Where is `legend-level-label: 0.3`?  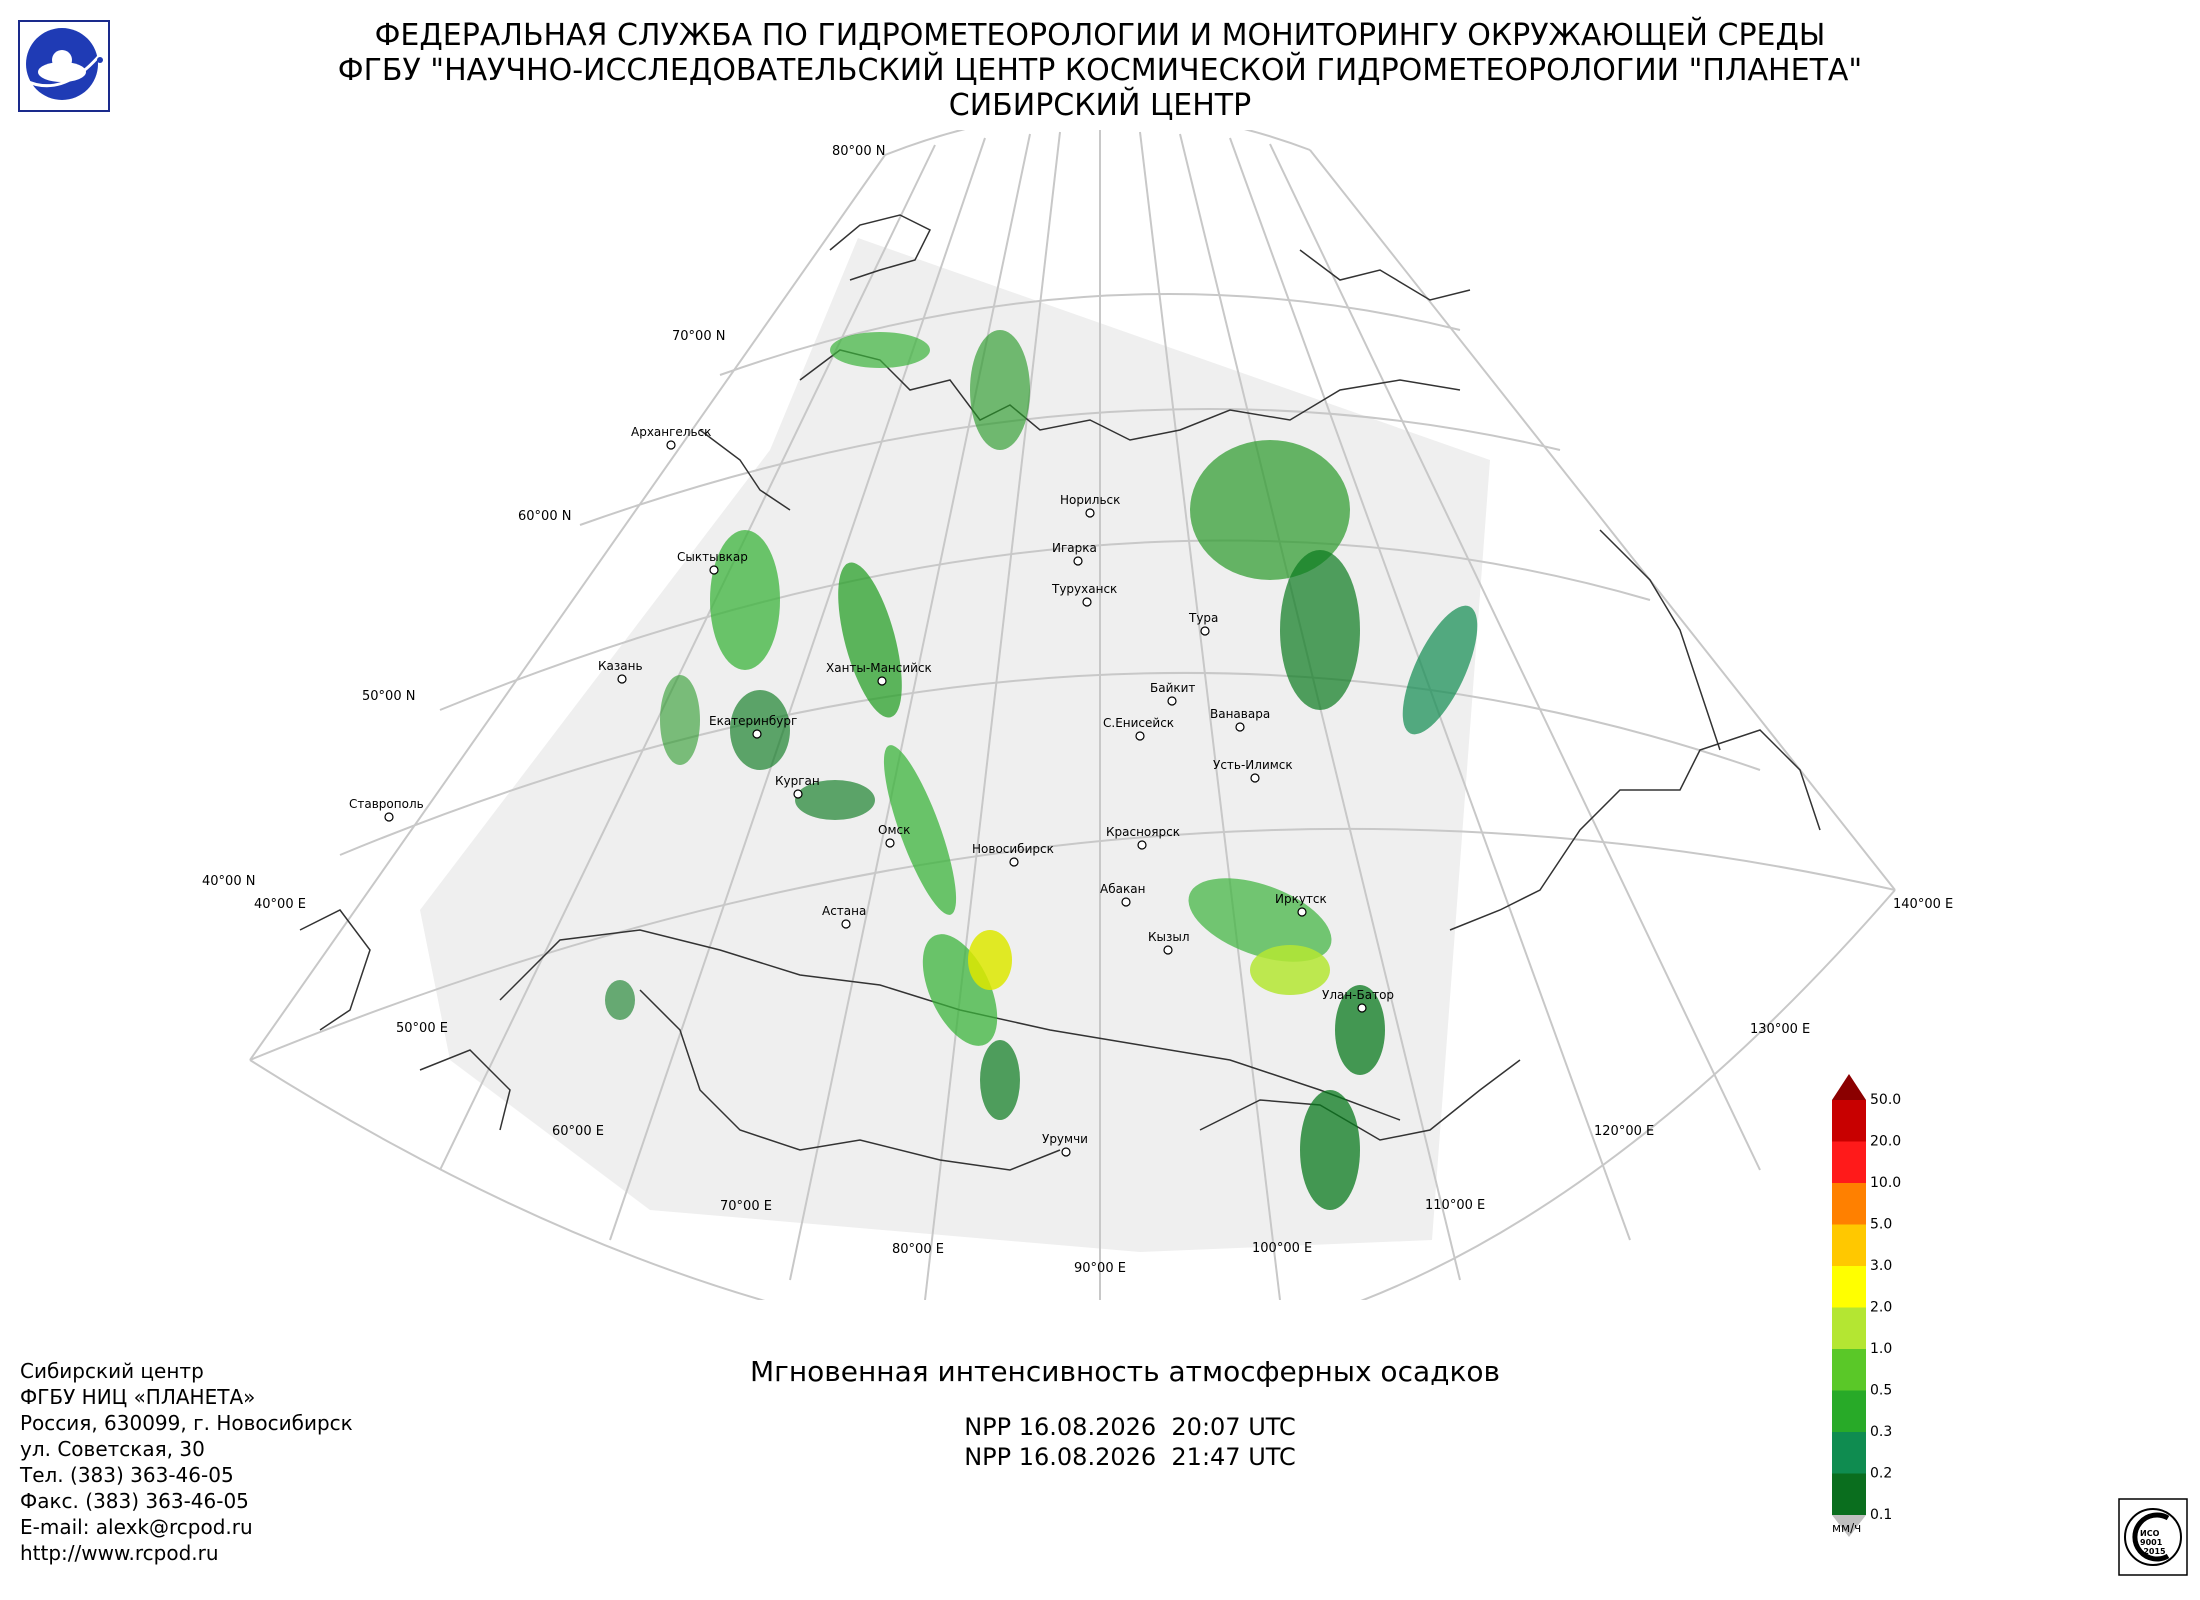 legend-level-label: 0.3 is located at coordinates (1881, 1432).